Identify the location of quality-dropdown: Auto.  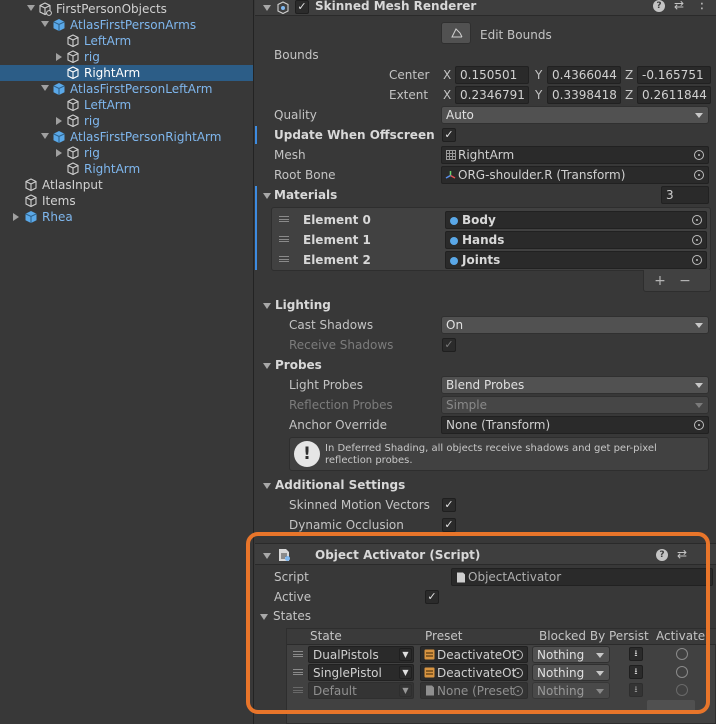
(575, 115).